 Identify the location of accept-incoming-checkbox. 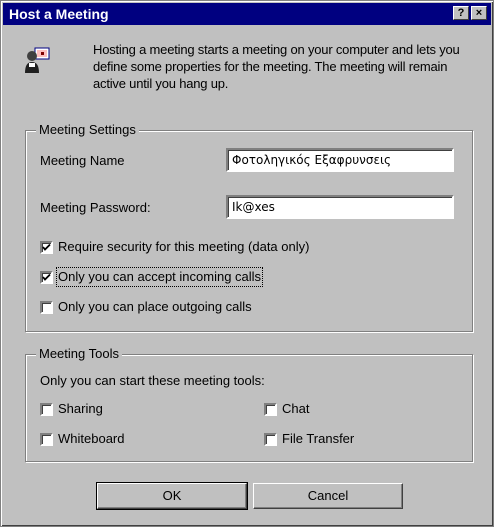
(46, 277).